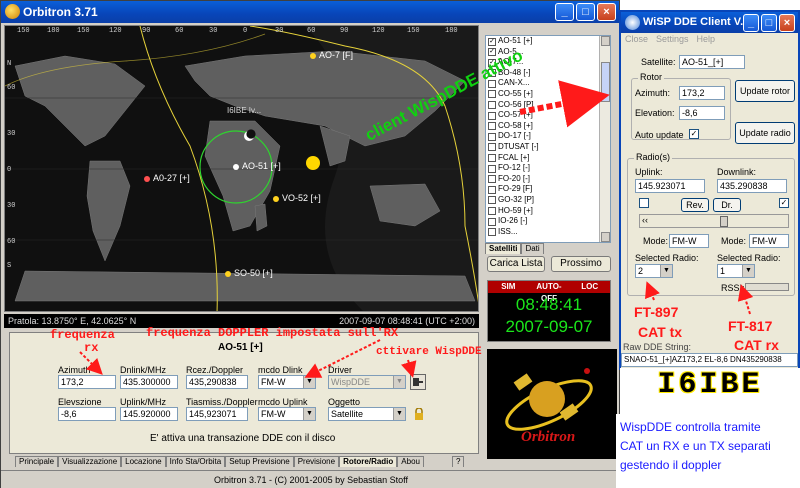  I want to click on note-line-1: WispDDE controlla tramite, so click(690, 427).